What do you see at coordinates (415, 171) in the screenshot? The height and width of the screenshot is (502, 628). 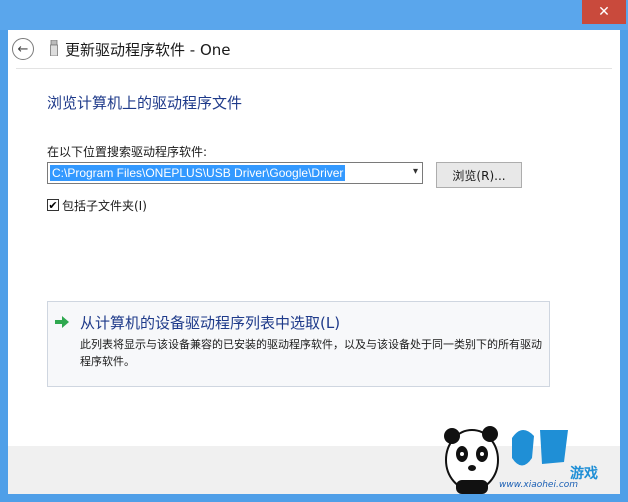 I see `chevron-down-icon: ▾` at bounding box center [415, 171].